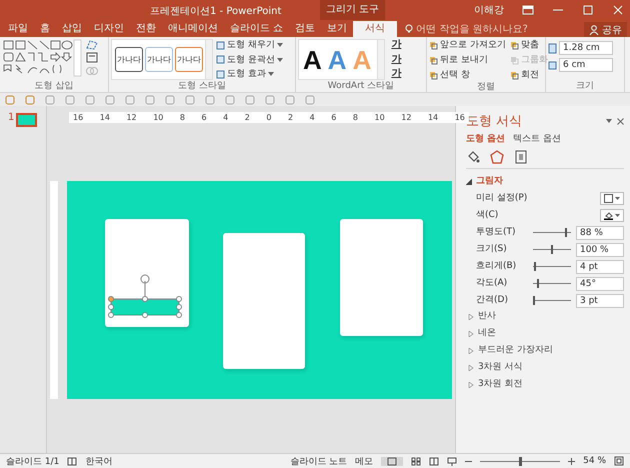 This screenshot has width=630, height=468. Describe the element at coordinates (620, 121) in the screenshot. I see `close-icon` at that location.